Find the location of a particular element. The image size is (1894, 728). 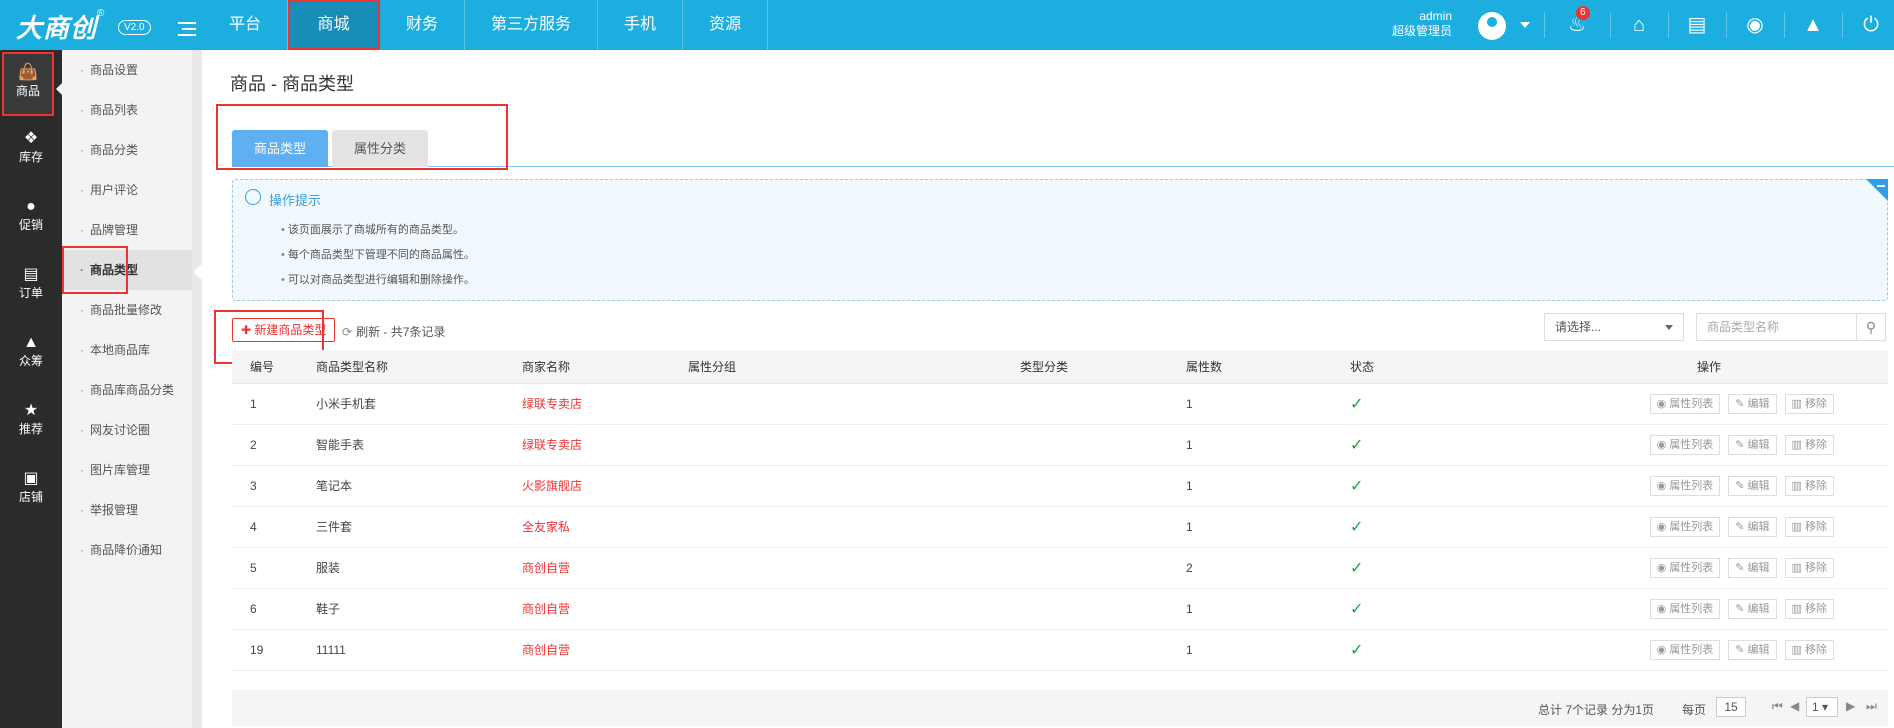

per-page-input: 15 is located at coordinates (1731, 707).